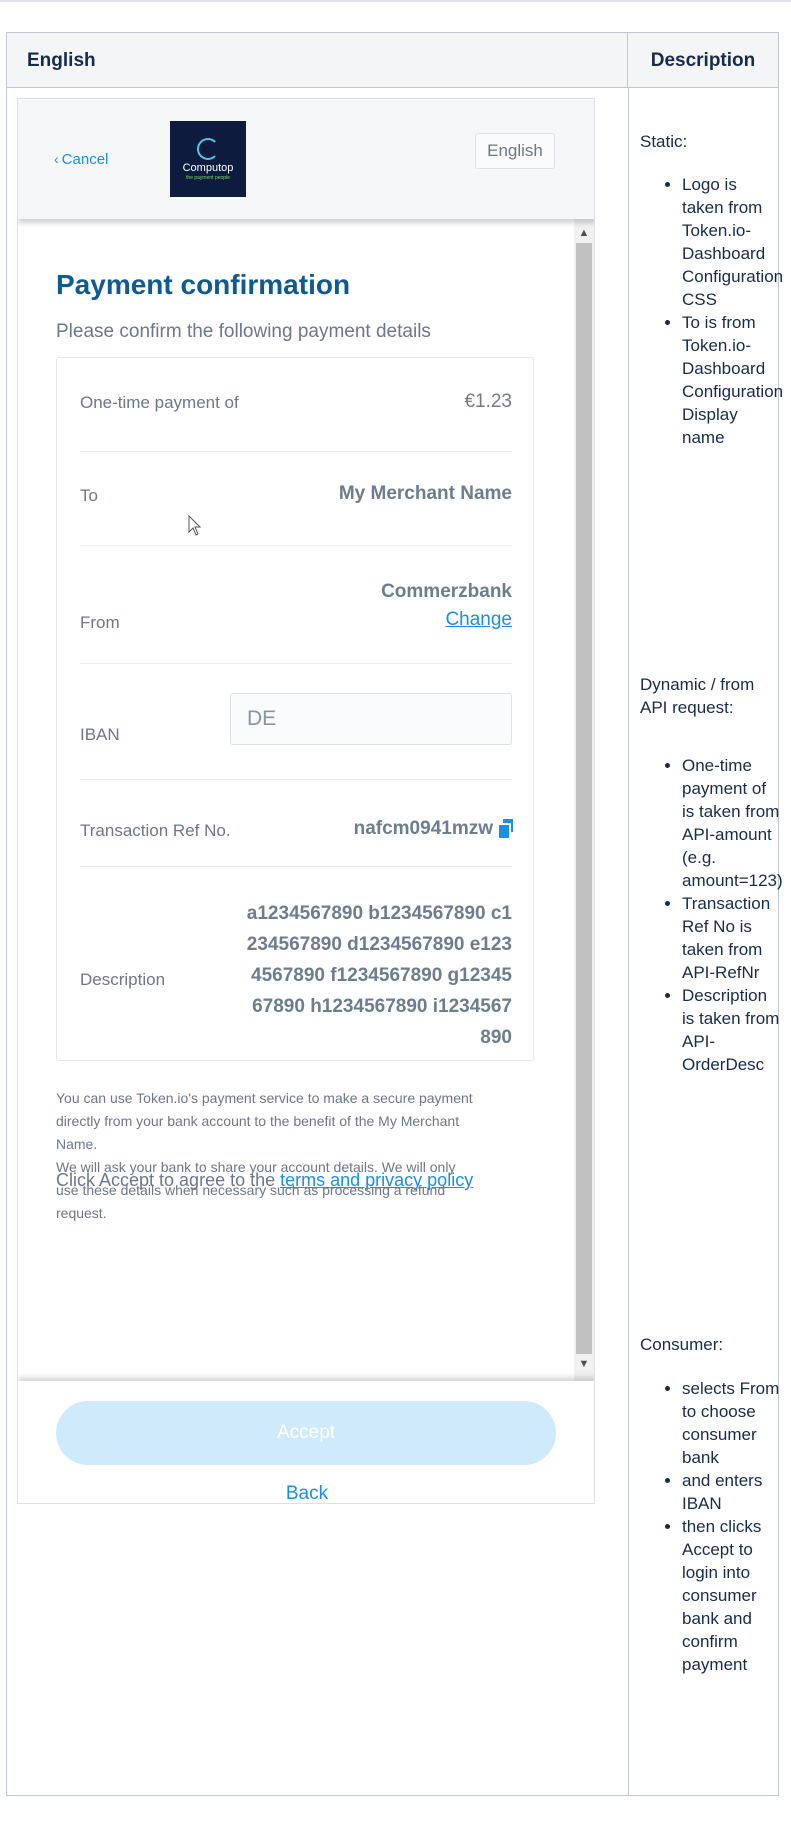 The height and width of the screenshot is (1826, 791). What do you see at coordinates (628, 941) in the screenshot?
I see `column-divider` at bounding box center [628, 941].